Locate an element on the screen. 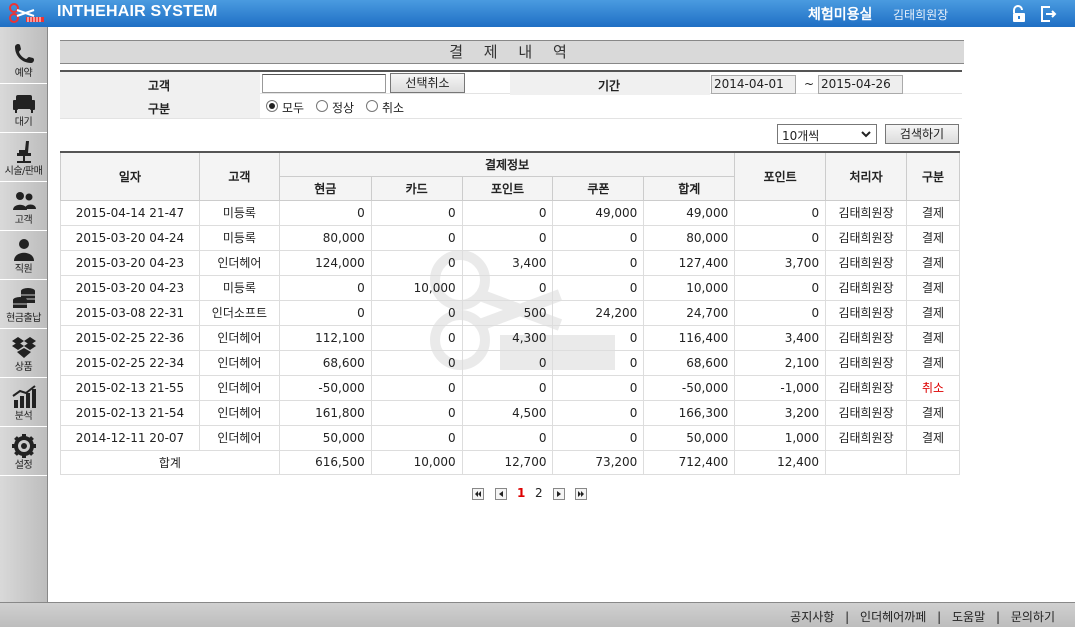 Image resolution: width=1075 pixels, height=627 pixels. type-radio-normal is located at coordinates (322, 106).